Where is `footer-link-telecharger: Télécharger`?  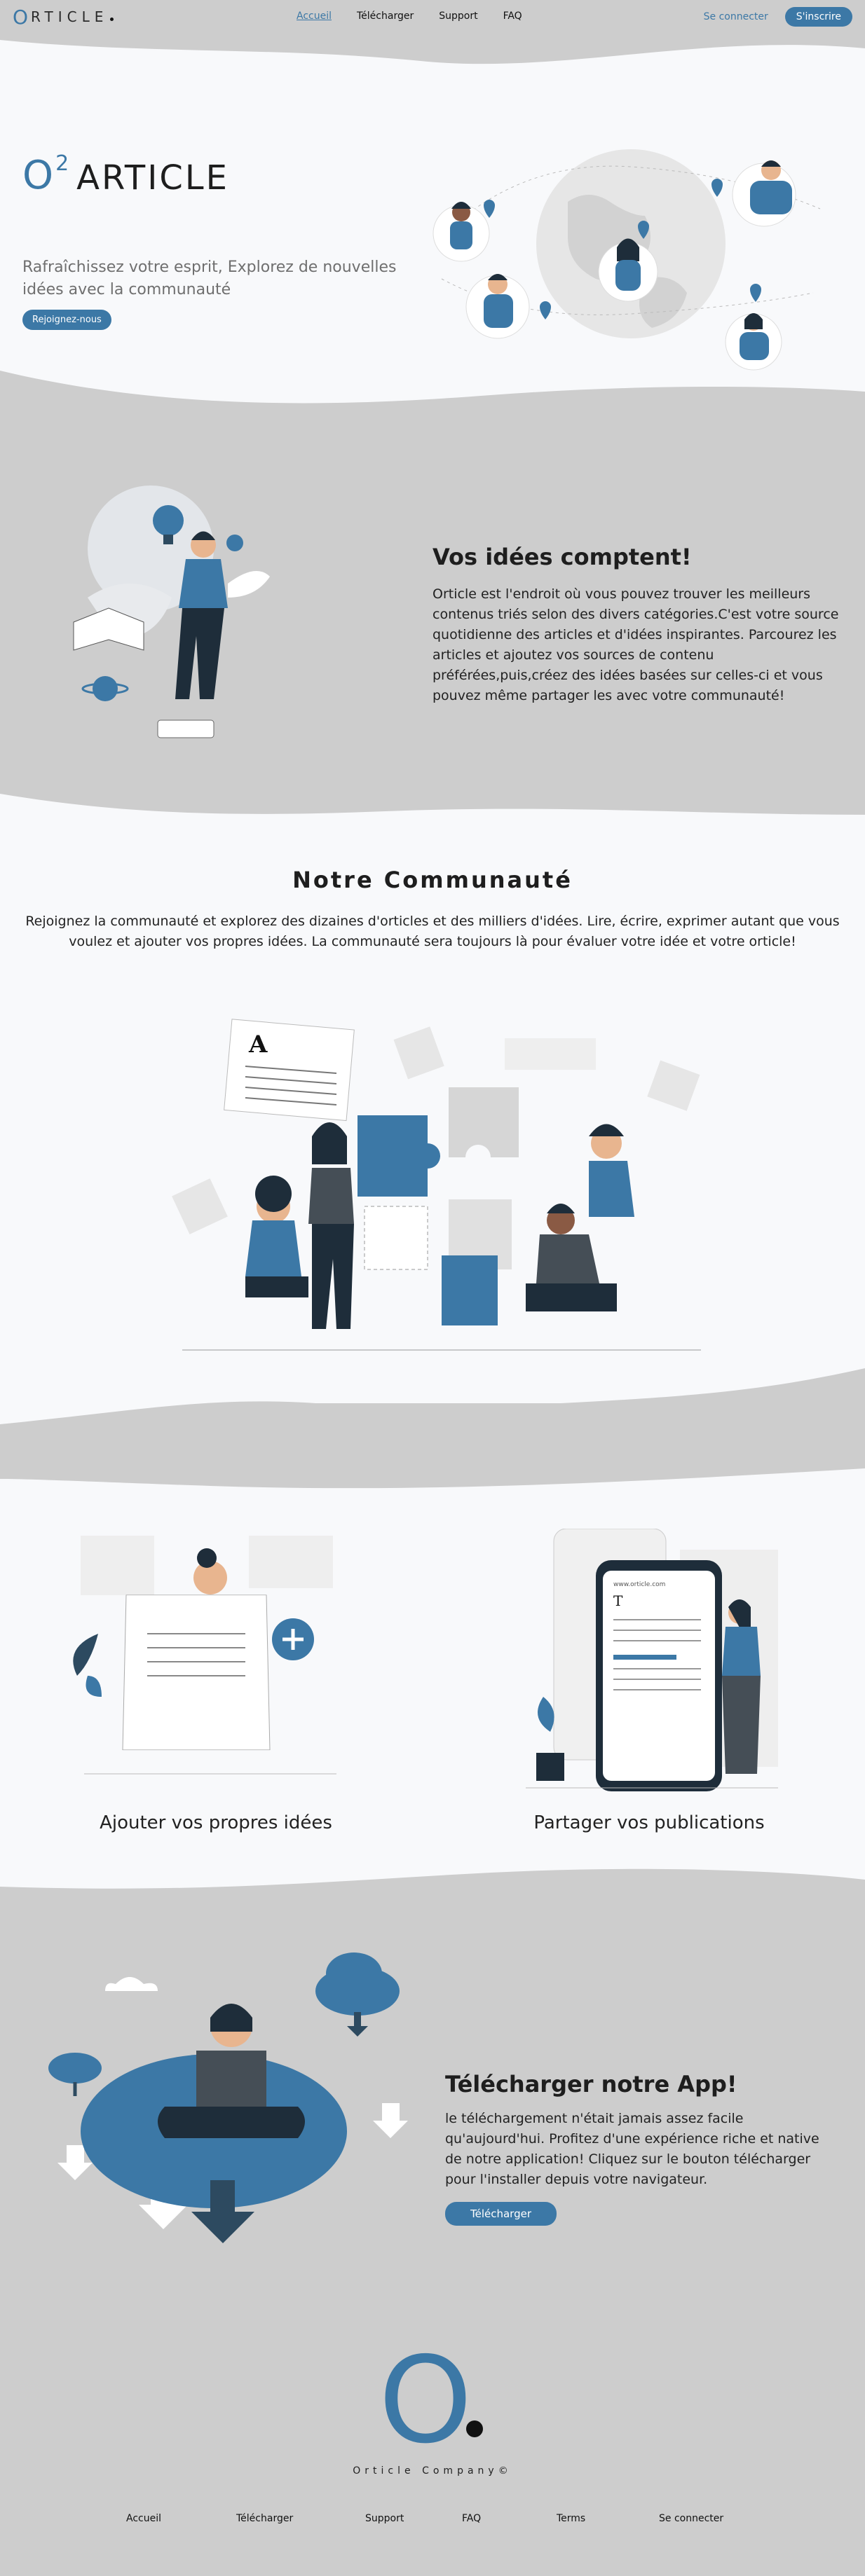
footer-link-telecharger: Télécharger is located at coordinates (301, 2518).